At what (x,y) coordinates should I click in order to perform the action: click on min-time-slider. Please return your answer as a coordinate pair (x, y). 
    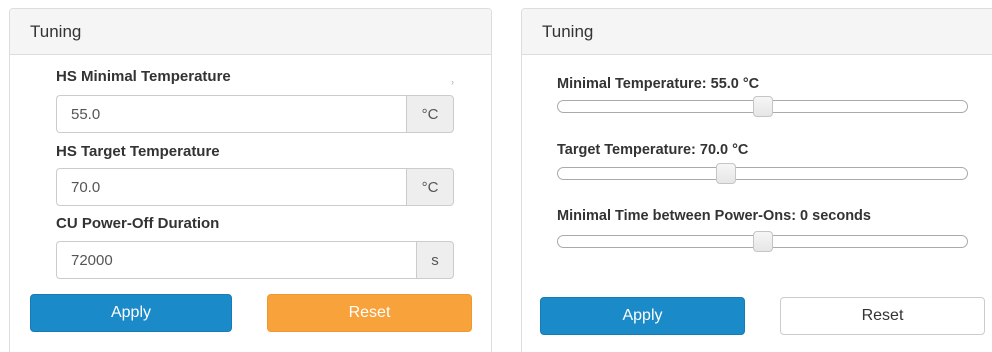
    Looking at the image, I should click on (762, 241).